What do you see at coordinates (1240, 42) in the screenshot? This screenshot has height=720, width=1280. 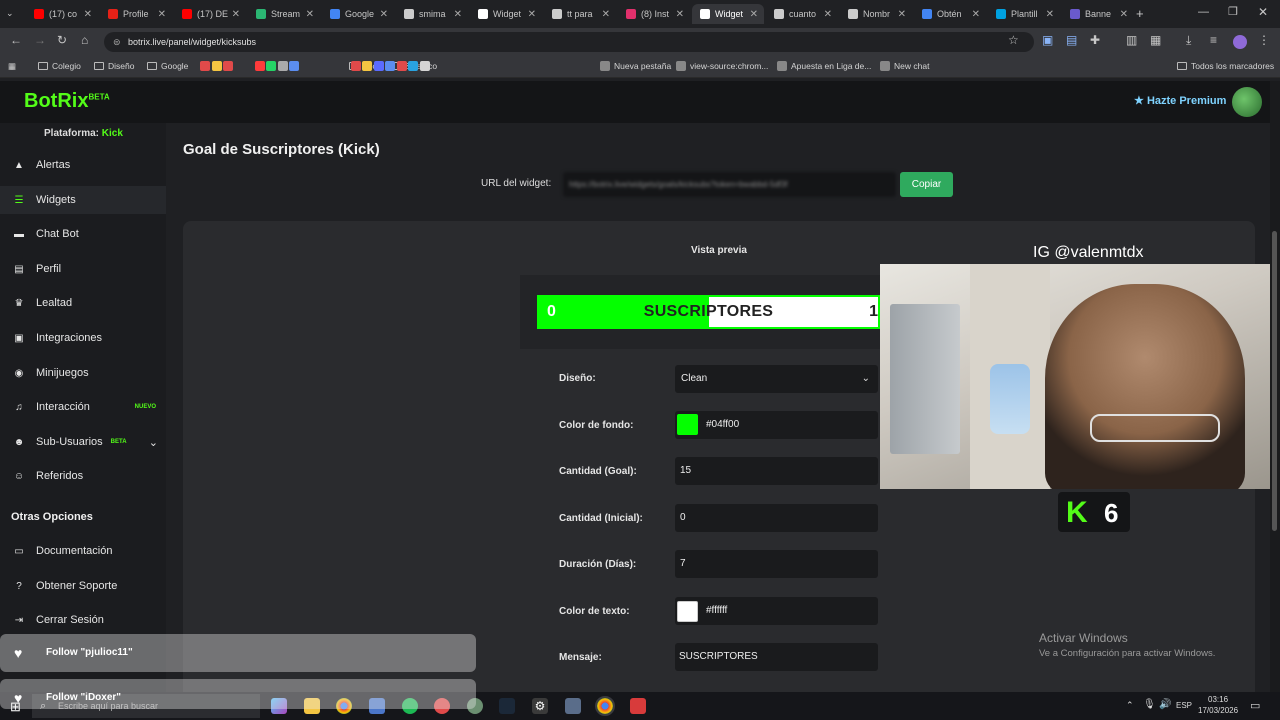 I see `profile-avatar` at bounding box center [1240, 42].